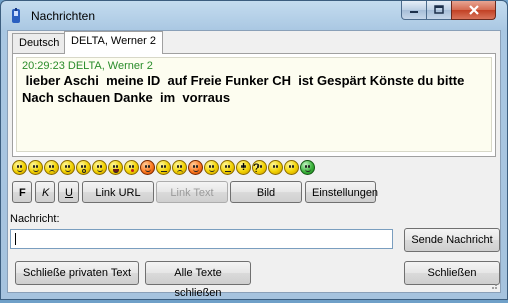 Image resolution: width=508 pixels, height=303 pixels. What do you see at coordinates (39, 43) in the screenshot?
I see `tab-deutsch: Deutsch` at bounding box center [39, 43].